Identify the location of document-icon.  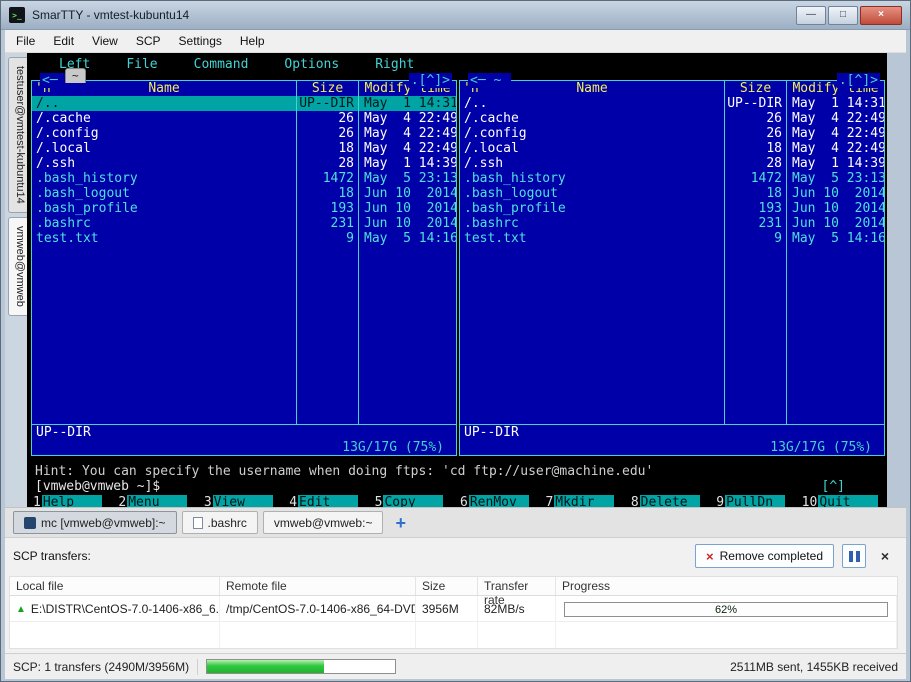
(197, 522).